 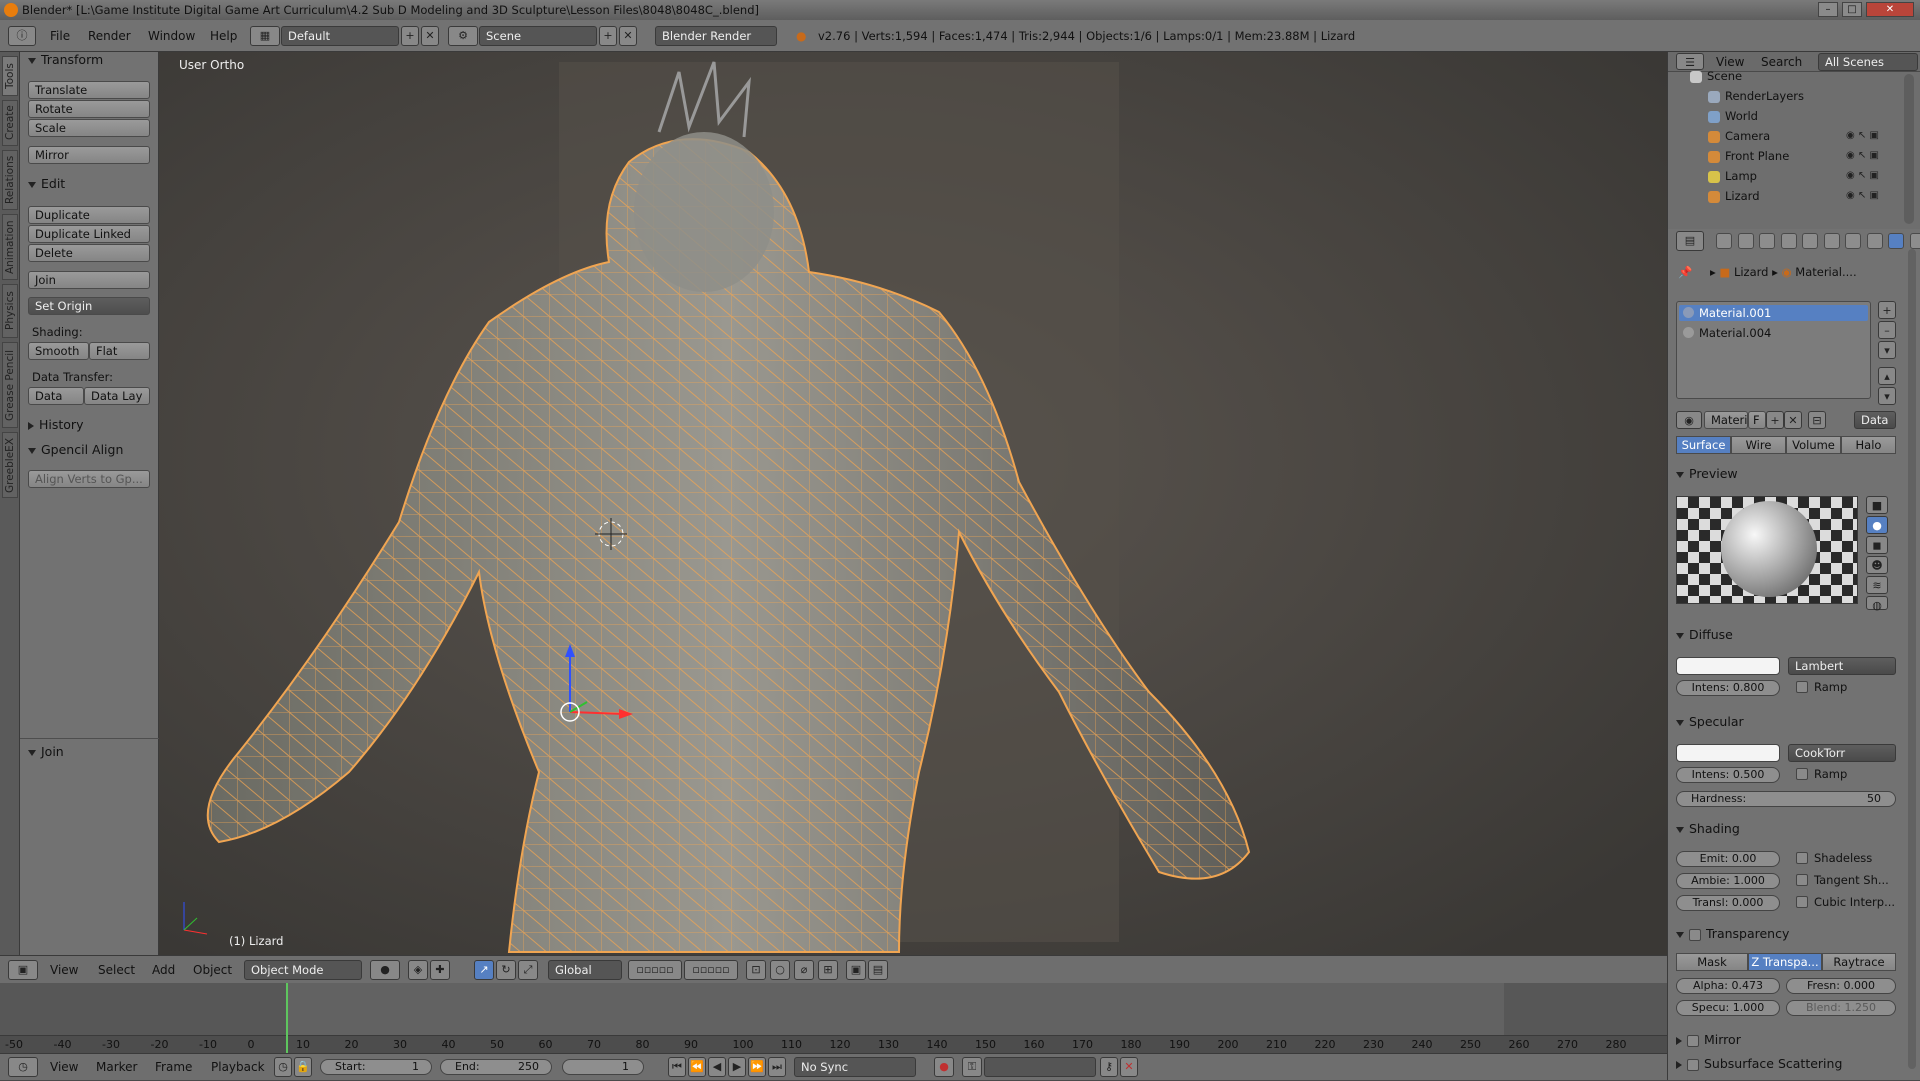 What do you see at coordinates (1728, 1008) in the screenshot?
I see `specular-alpha-field: Specu: 1.000` at bounding box center [1728, 1008].